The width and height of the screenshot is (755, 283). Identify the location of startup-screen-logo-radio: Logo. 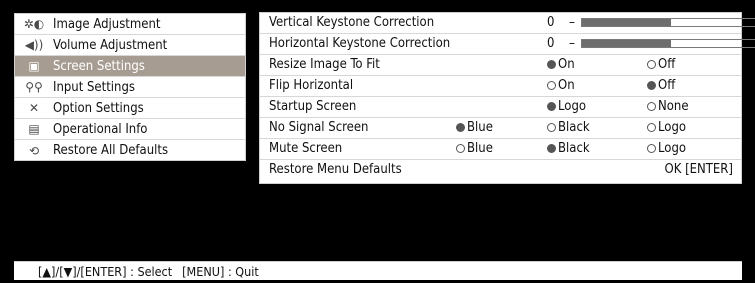
(566, 106).